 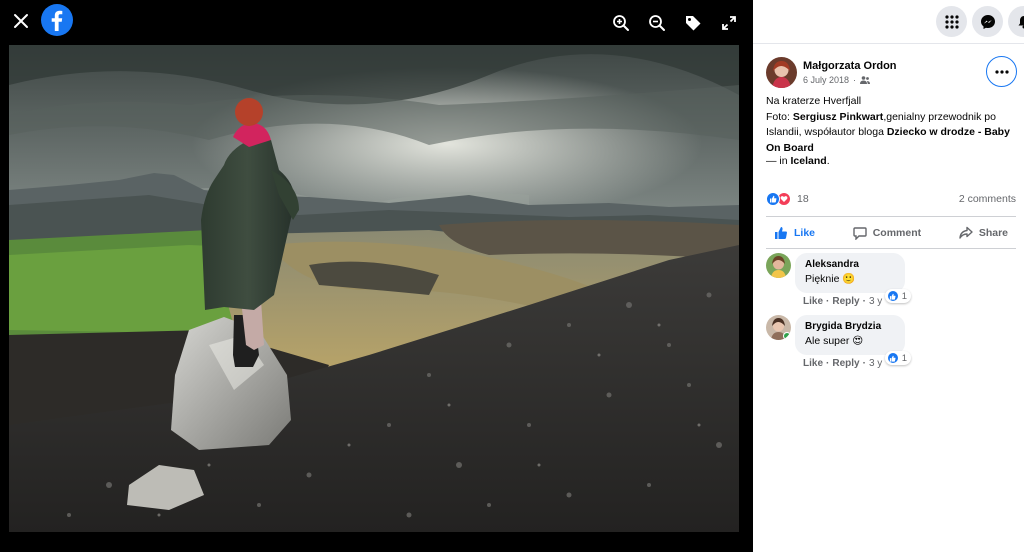 What do you see at coordinates (803, 199) in the screenshot?
I see `reaction-count: 18` at bounding box center [803, 199].